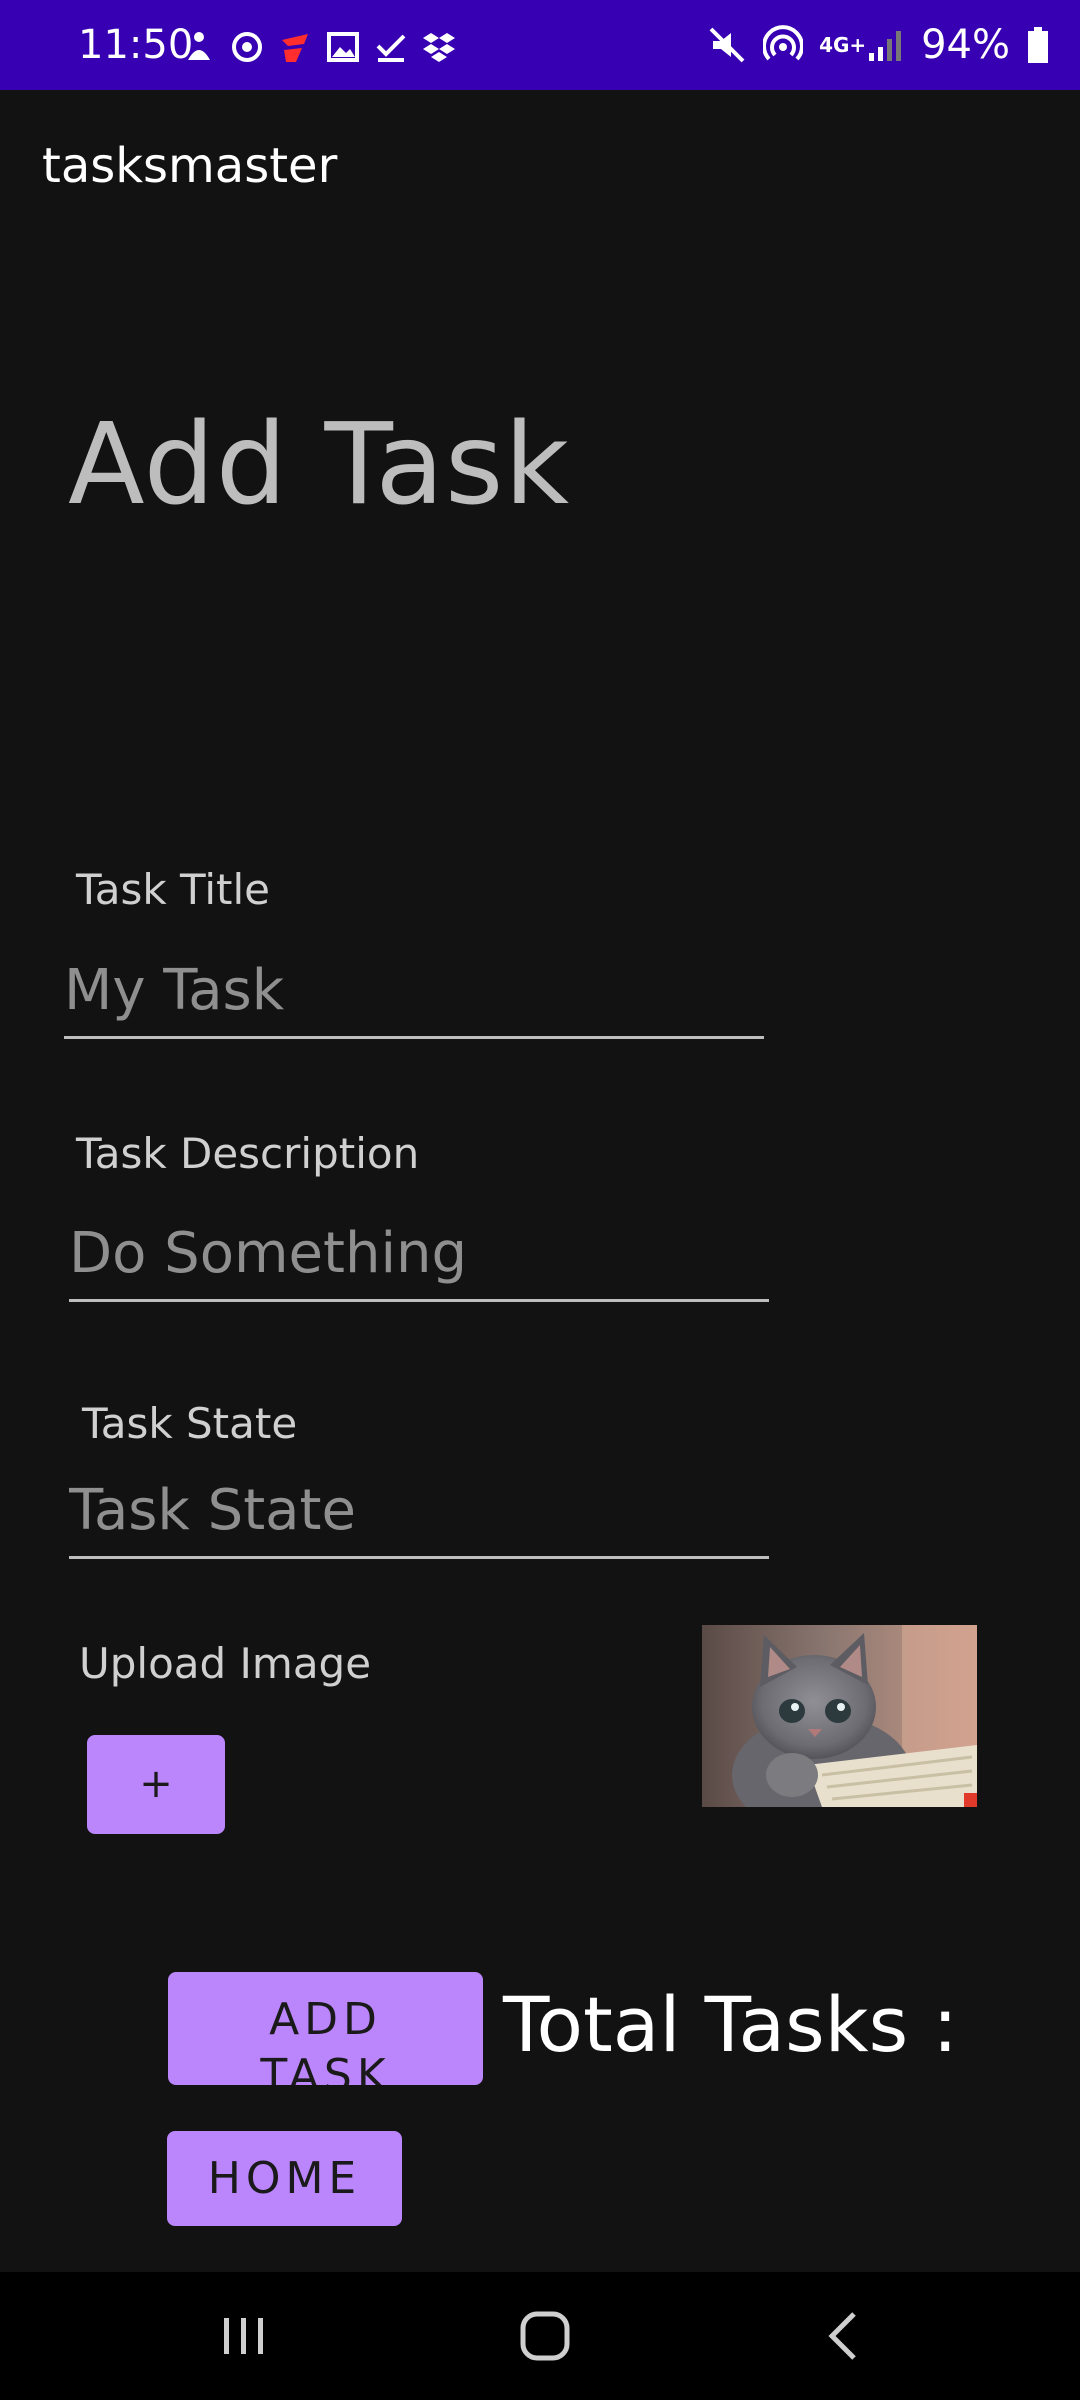 This screenshot has width=1080, height=2400. What do you see at coordinates (284, 2178) in the screenshot?
I see `home-button: HOME` at bounding box center [284, 2178].